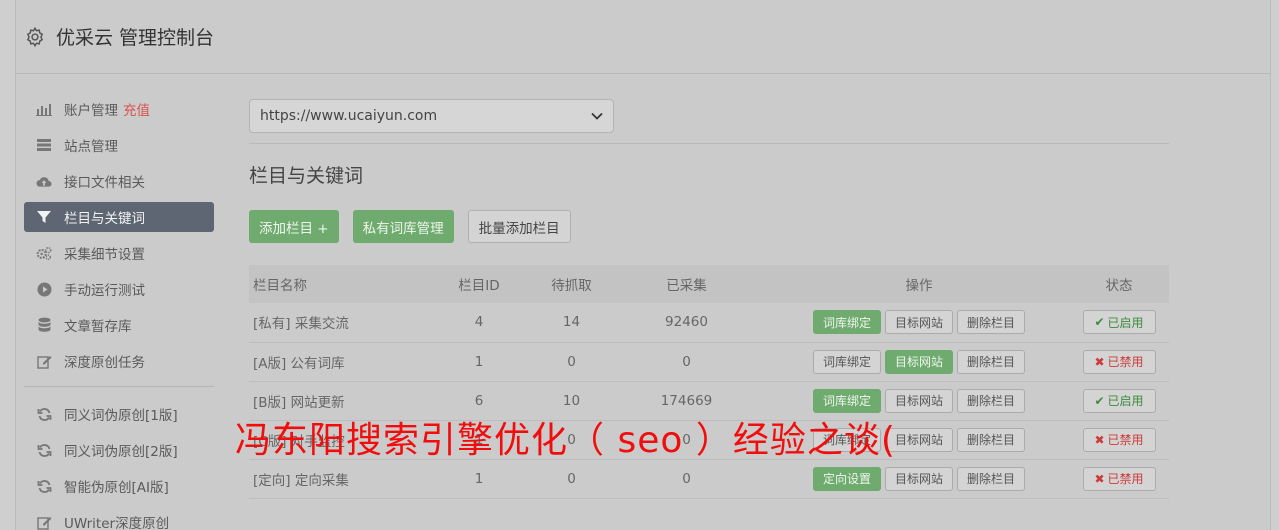 This screenshot has height=530, width=1279. I want to click on sidebar-item-account: 账户管理 充值, so click(119, 109).